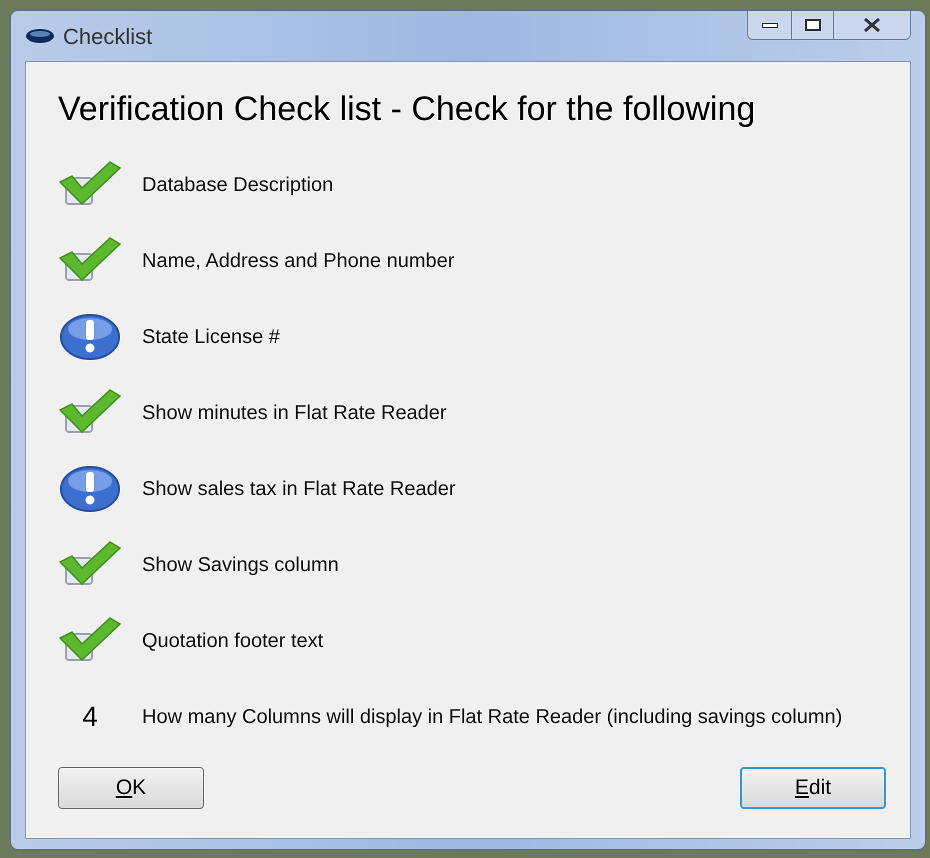 The image size is (930, 858). What do you see at coordinates (294, 413) in the screenshot?
I see `checklist-item-label: Show minutes in Flat Rate Reader` at bounding box center [294, 413].